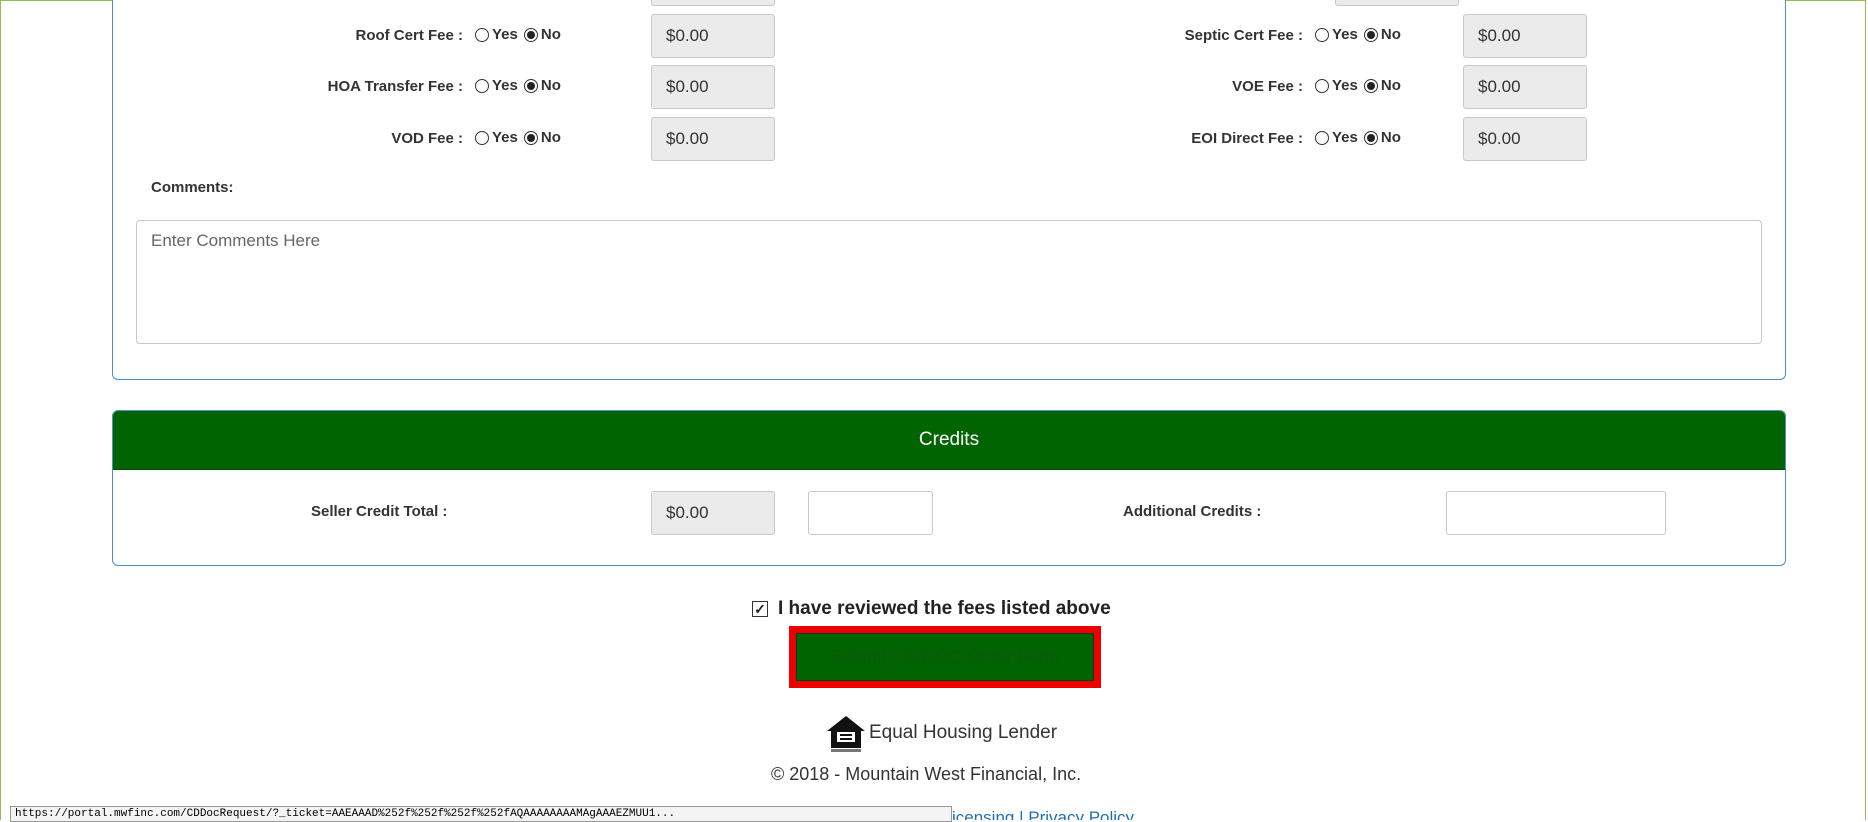 This screenshot has width=1868, height=822. What do you see at coordinates (926, 774) in the screenshot?
I see `copyright-text: © 2018 - Mountain West Financial, Inc.` at bounding box center [926, 774].